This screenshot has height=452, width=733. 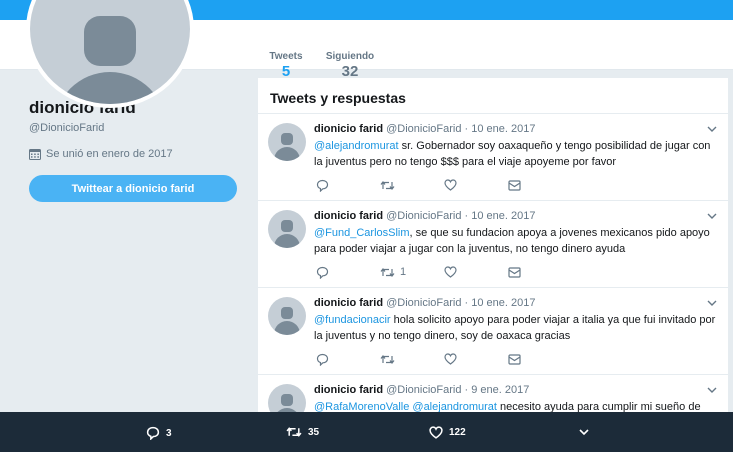 What do you see at coordinates (464, 272) in the screenshot?
I see `tweet-actions: 1` at bounding box center [464, 272].